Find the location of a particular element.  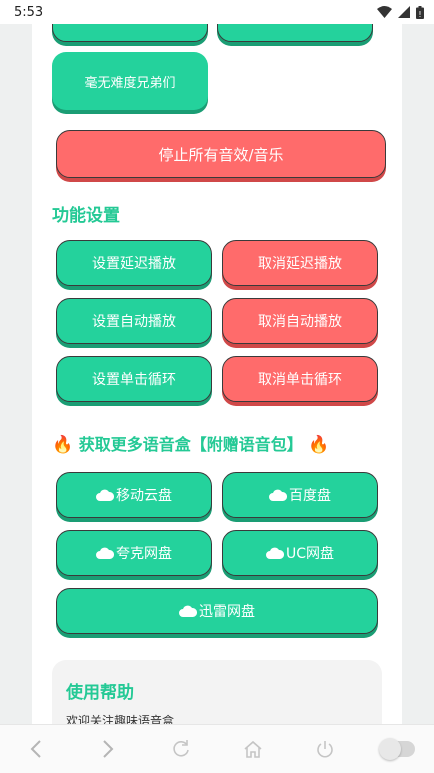

set-loop-label: 设置单击循环 is located at coordinates (134, 380).